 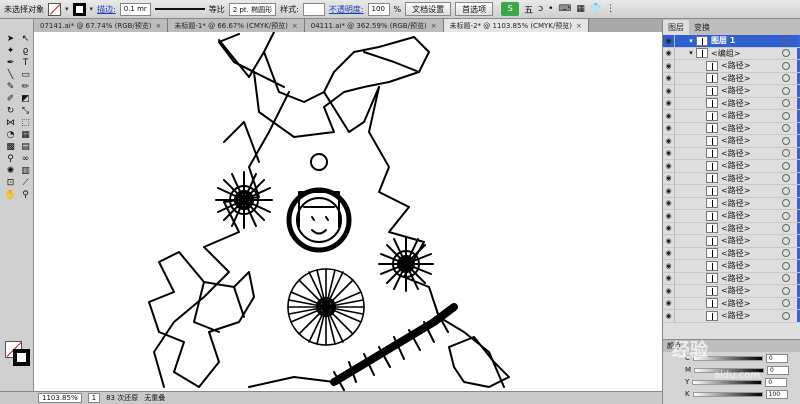 What do you see at coordinates (179, 9) in the screenshot?
I see `variable-width-profile` at bounding box center [179, 9].